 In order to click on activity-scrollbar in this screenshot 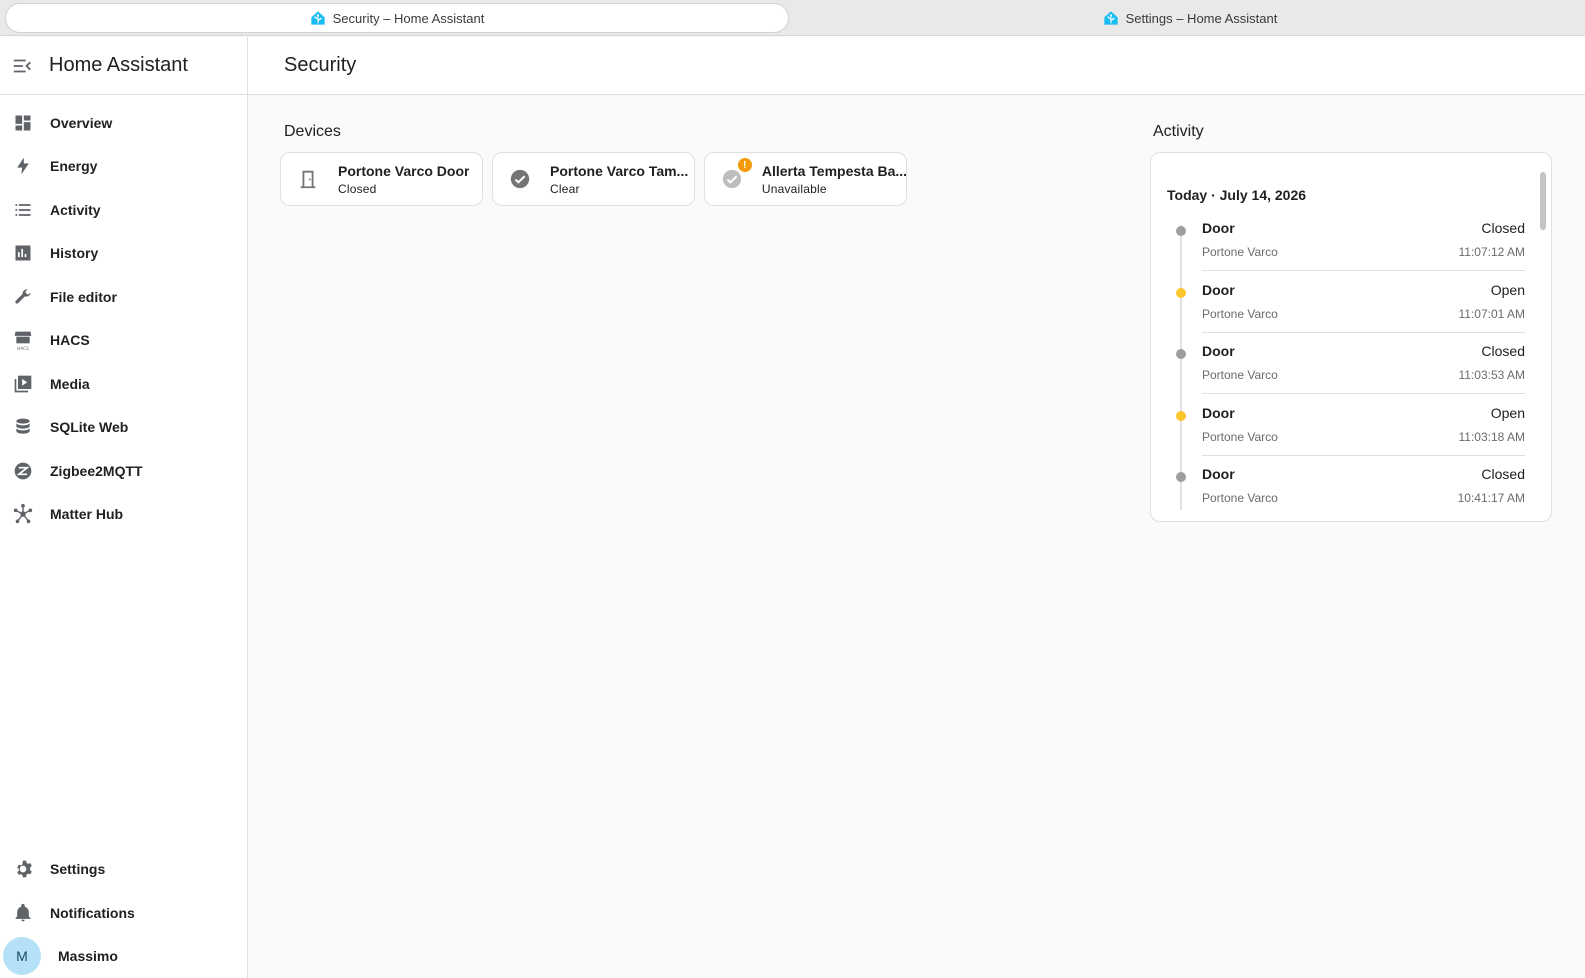, I will do `click(1543, 201)`.